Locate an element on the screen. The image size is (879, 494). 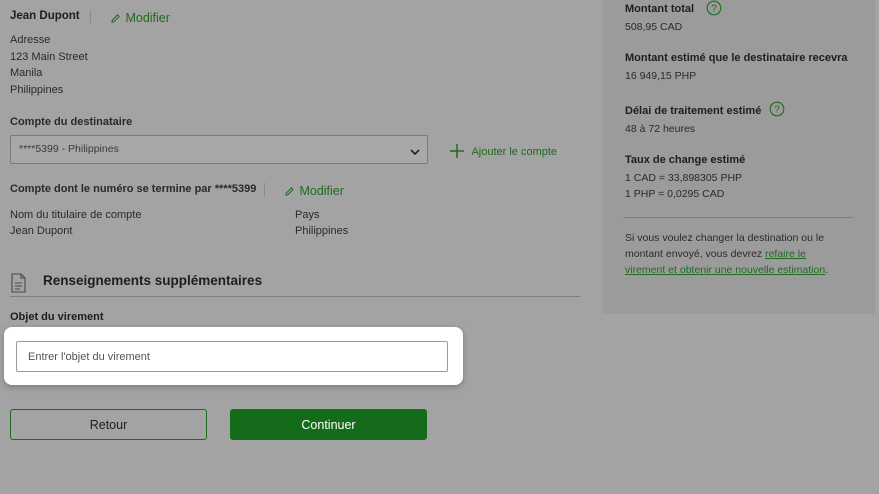
edit-recipient-link: Modifier is located at coordinates (140, 19).